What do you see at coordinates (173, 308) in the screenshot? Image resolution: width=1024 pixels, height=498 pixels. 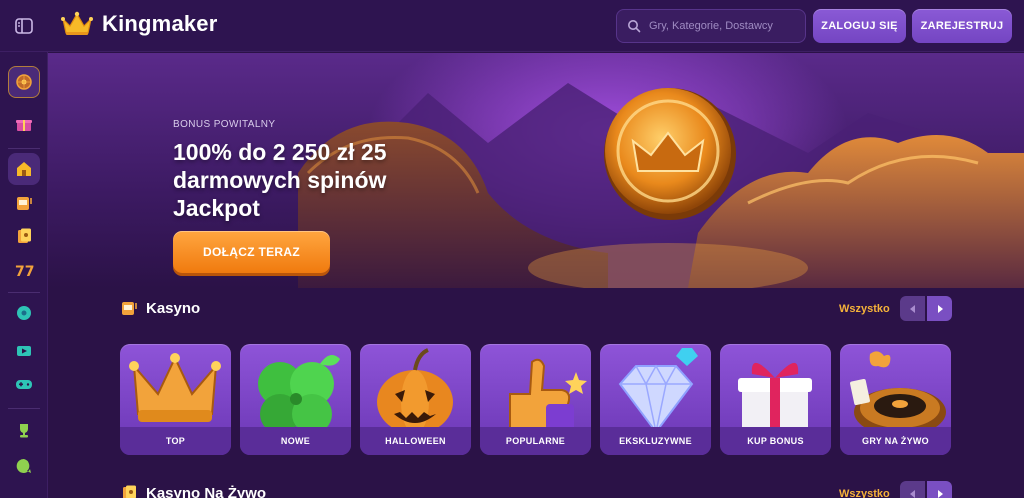 I see `casino-section-title: Kasyno` at bounding box center [173, 308].